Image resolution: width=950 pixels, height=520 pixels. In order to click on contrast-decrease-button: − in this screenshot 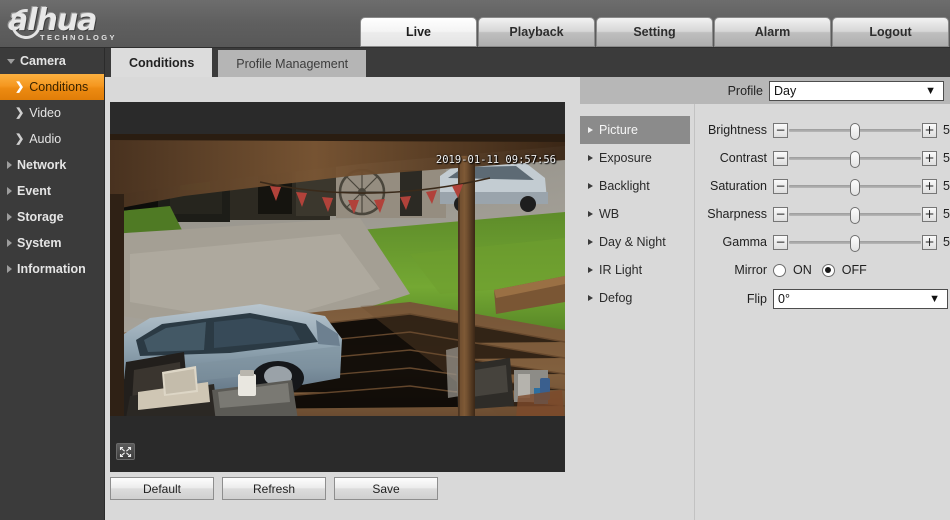, I will do `click(780, 158)`.